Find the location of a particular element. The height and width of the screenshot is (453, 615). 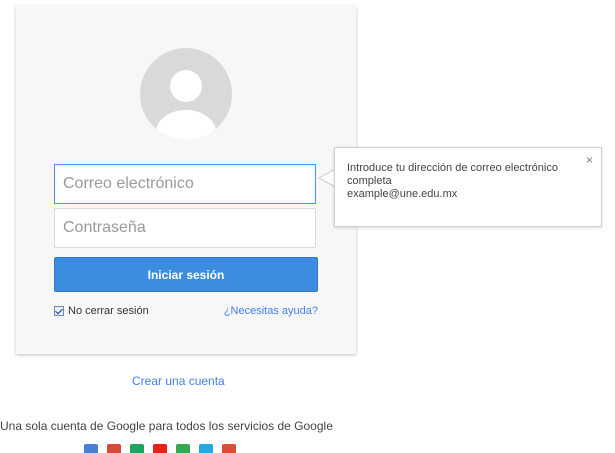

create-account-link: Crear una cuenta is located at coordinates (178, 381).